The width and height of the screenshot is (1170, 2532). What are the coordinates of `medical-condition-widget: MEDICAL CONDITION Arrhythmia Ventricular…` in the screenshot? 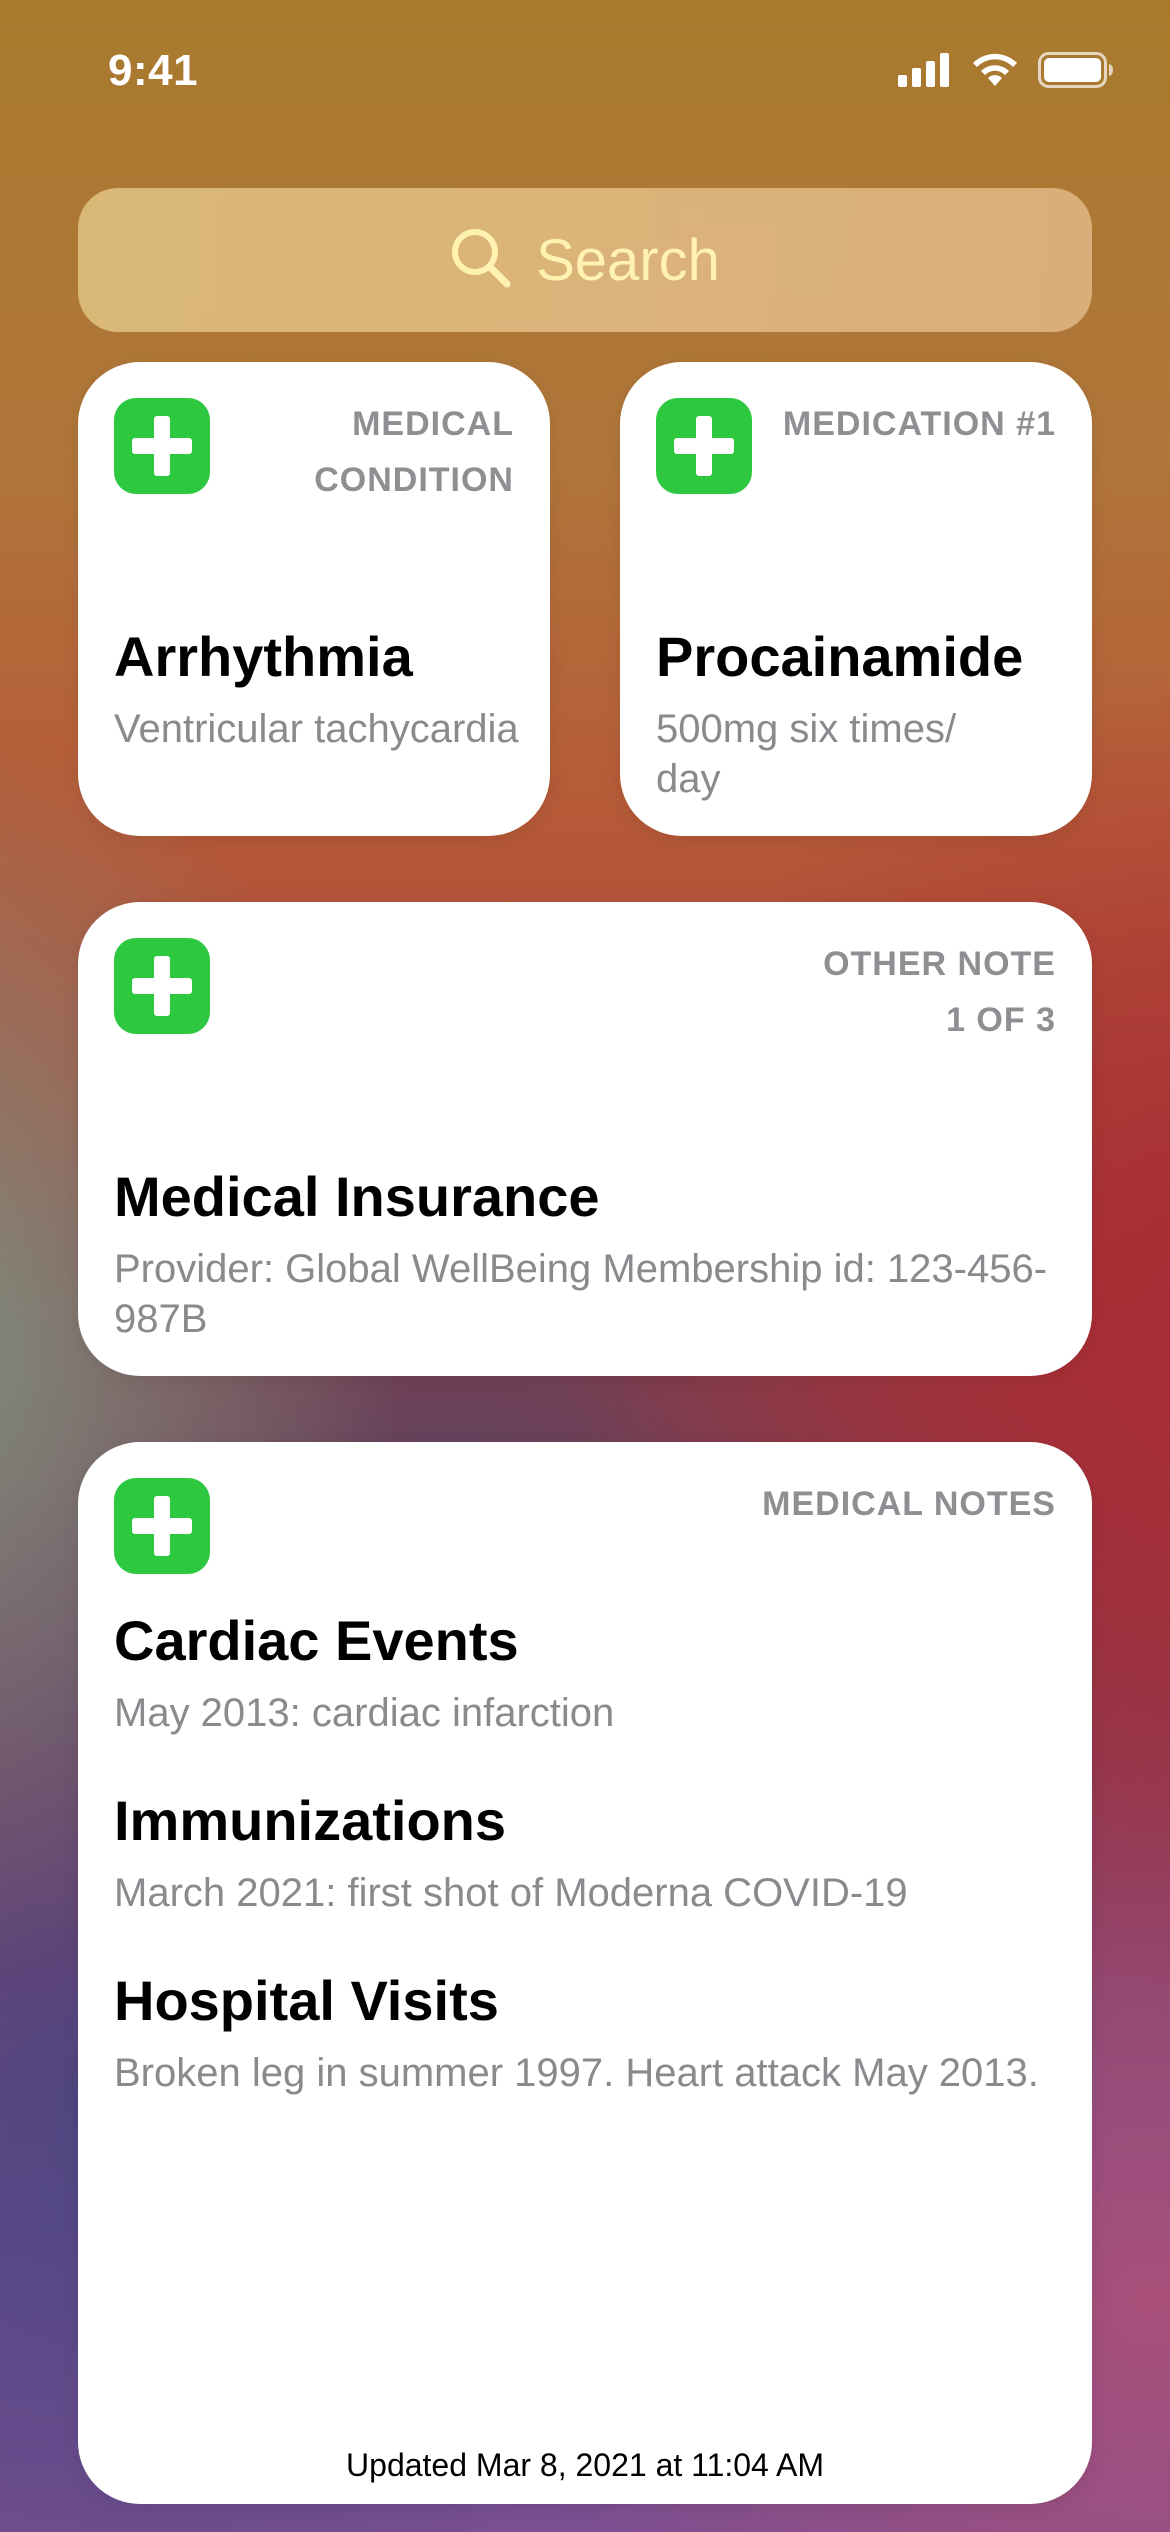 It's located at (314, 599).